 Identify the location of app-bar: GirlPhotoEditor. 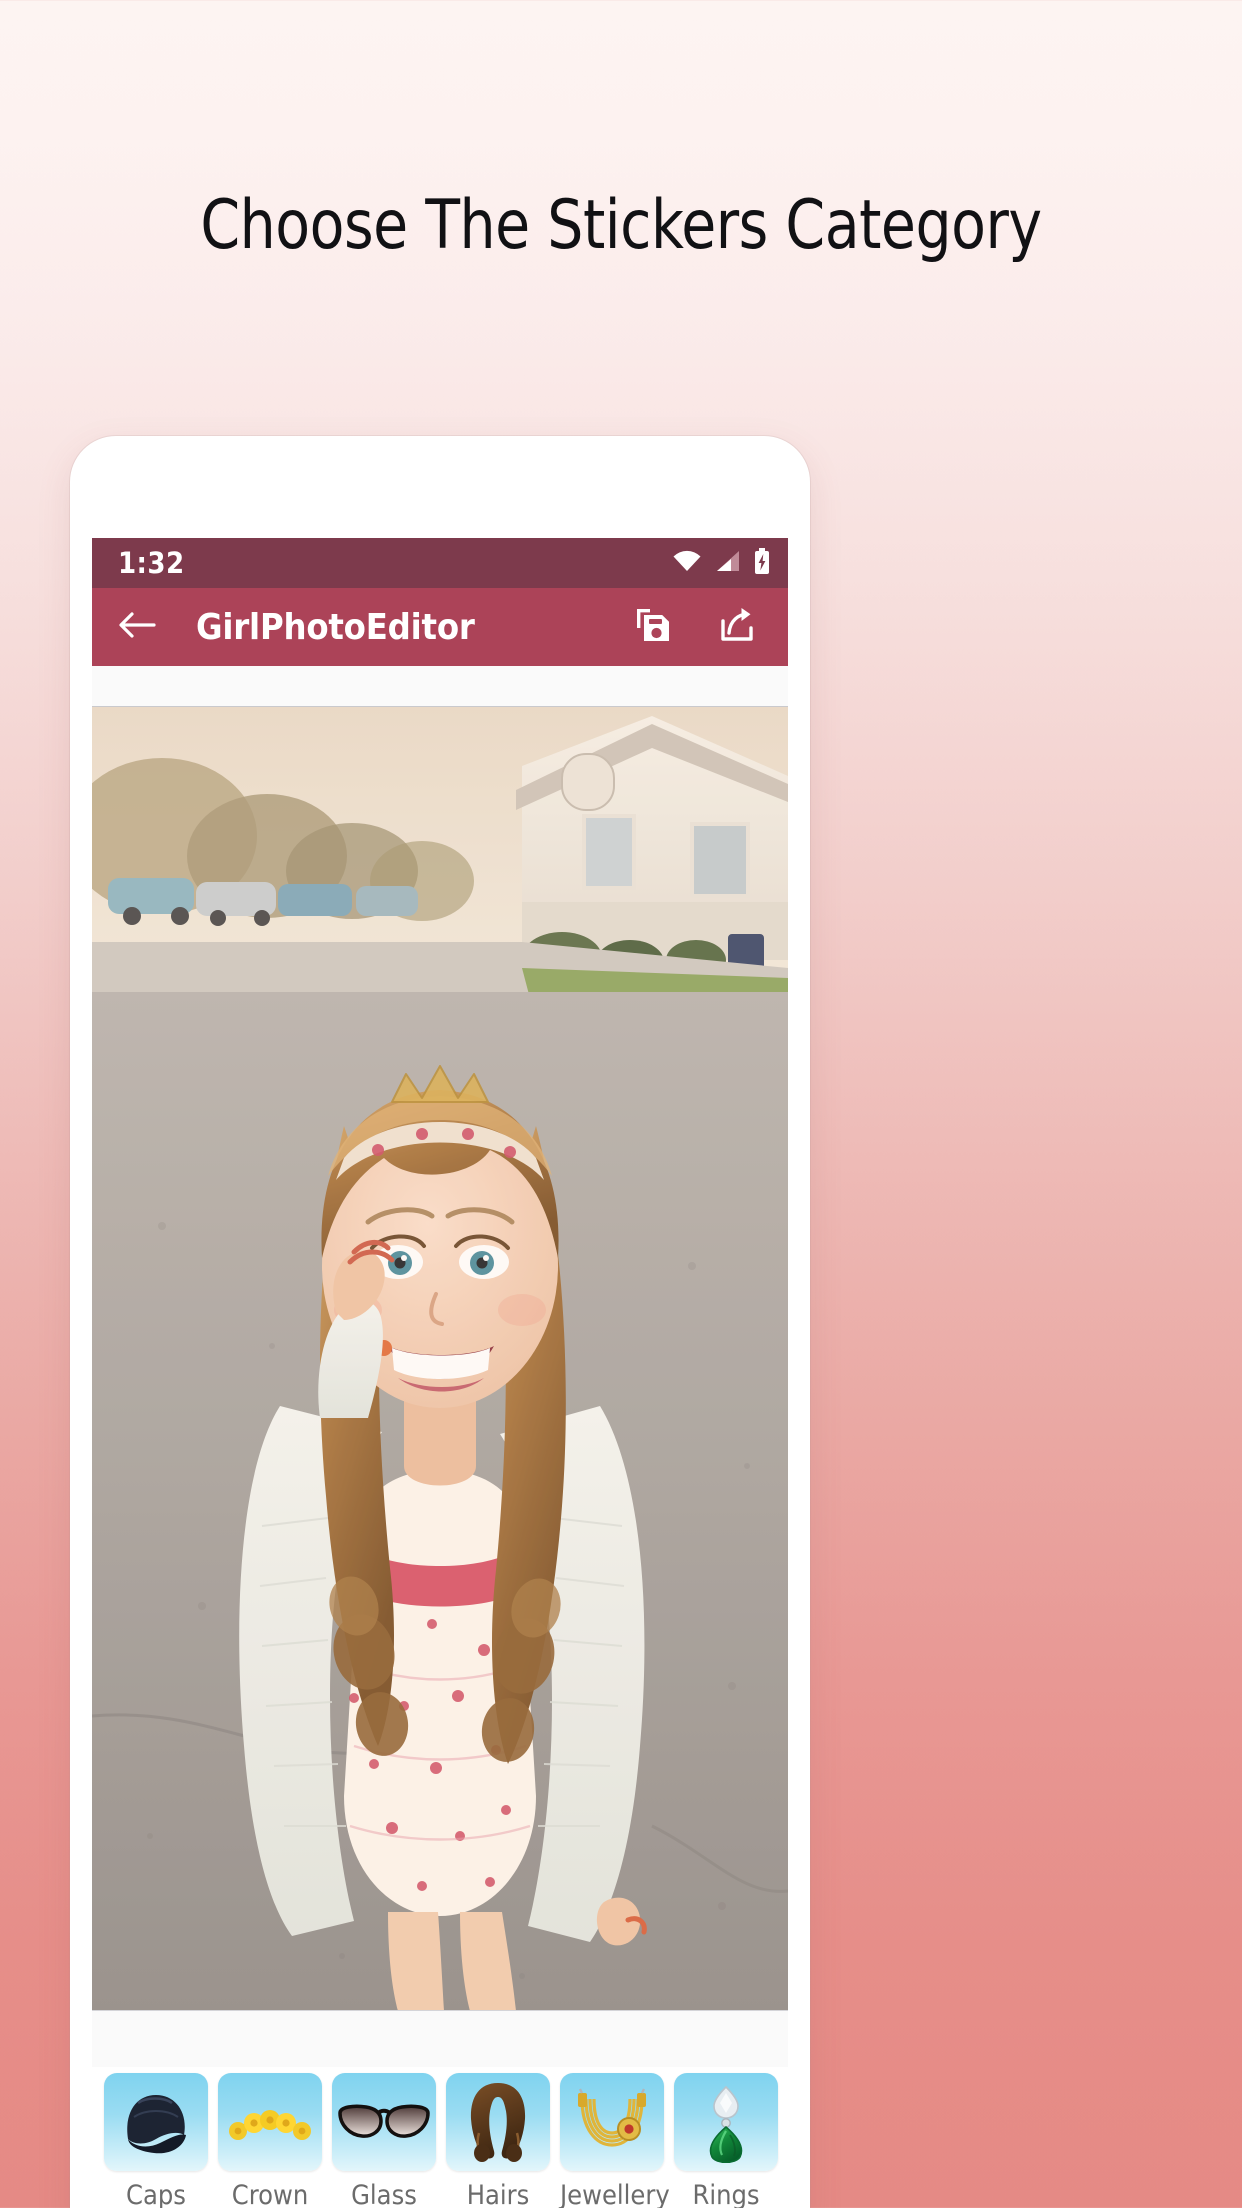
(440, 627).